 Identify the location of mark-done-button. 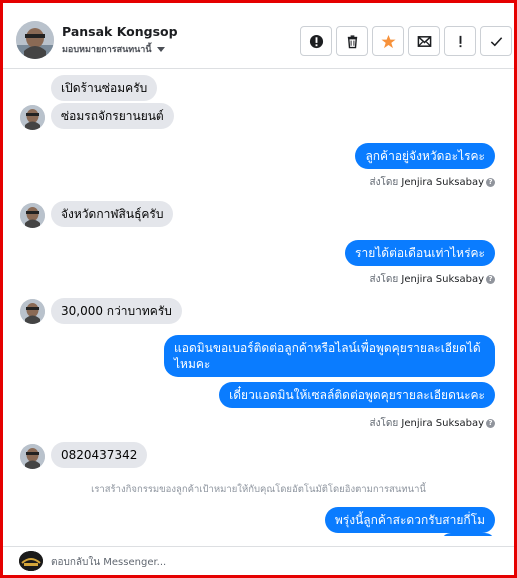
(496, 41).